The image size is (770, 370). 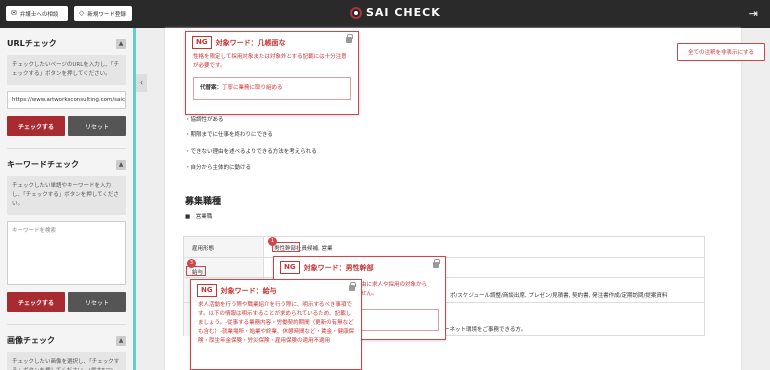 I want to click on keyword-check-title: キーワードチェック, so click(x=43, y=164).